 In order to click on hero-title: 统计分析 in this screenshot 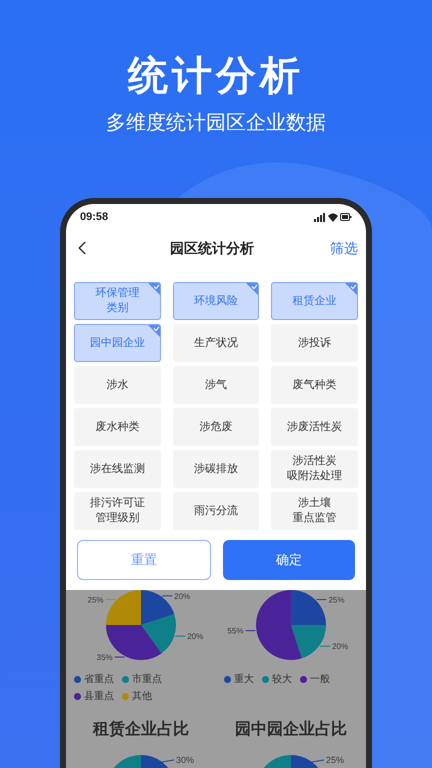, I will do `click(216, 76)`.